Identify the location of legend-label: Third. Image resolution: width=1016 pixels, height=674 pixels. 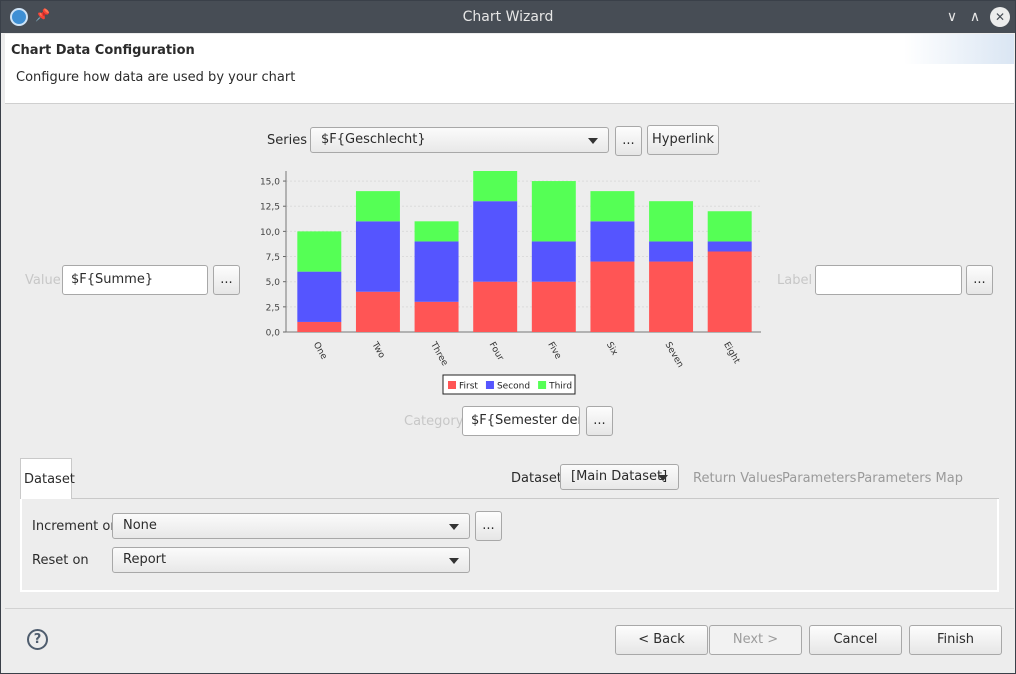
(560, 387).